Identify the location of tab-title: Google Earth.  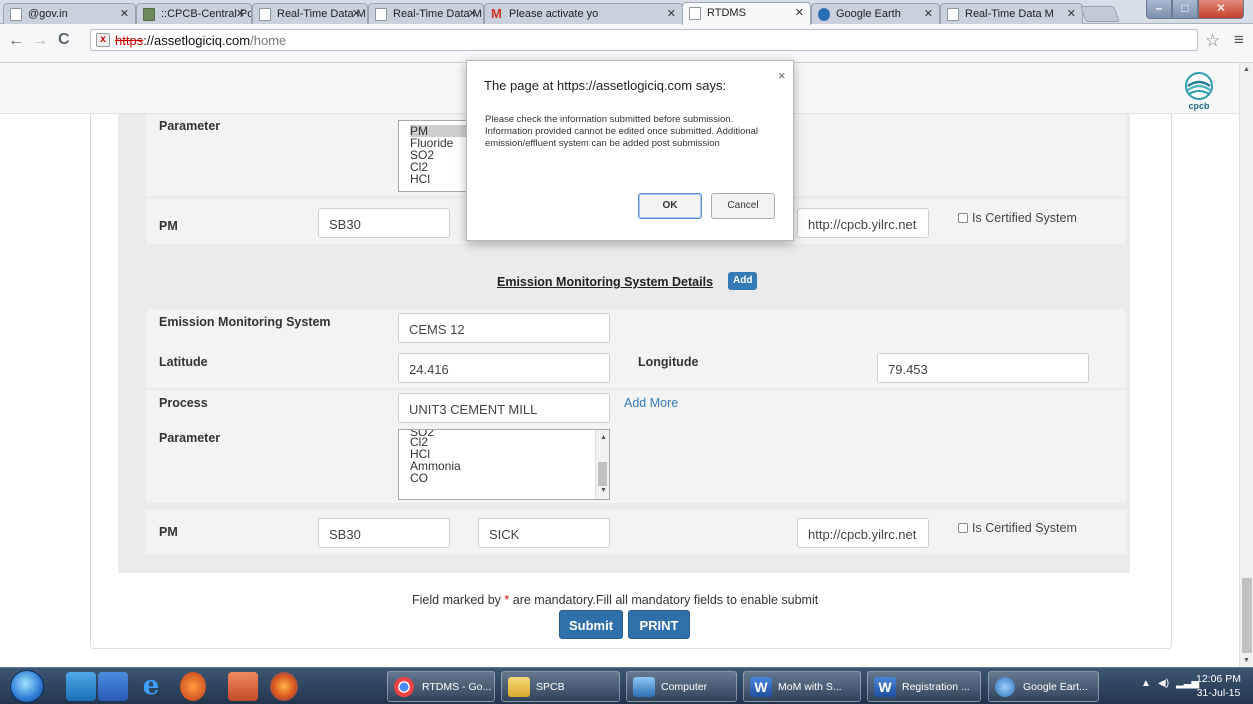
(868, 14).